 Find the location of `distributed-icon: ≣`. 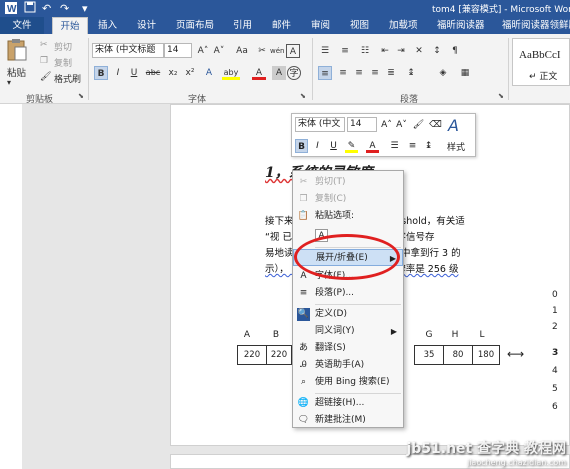

distributed-icon: ≣ is located at coordinates (391, 73).